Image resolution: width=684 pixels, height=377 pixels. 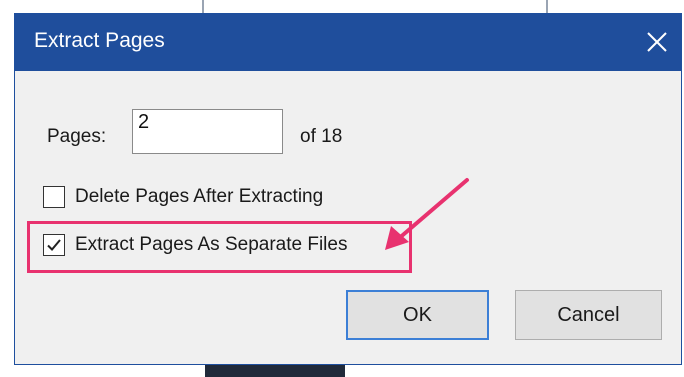 I want to click on cancel-button: Cancel, so click(x=588, y=315).